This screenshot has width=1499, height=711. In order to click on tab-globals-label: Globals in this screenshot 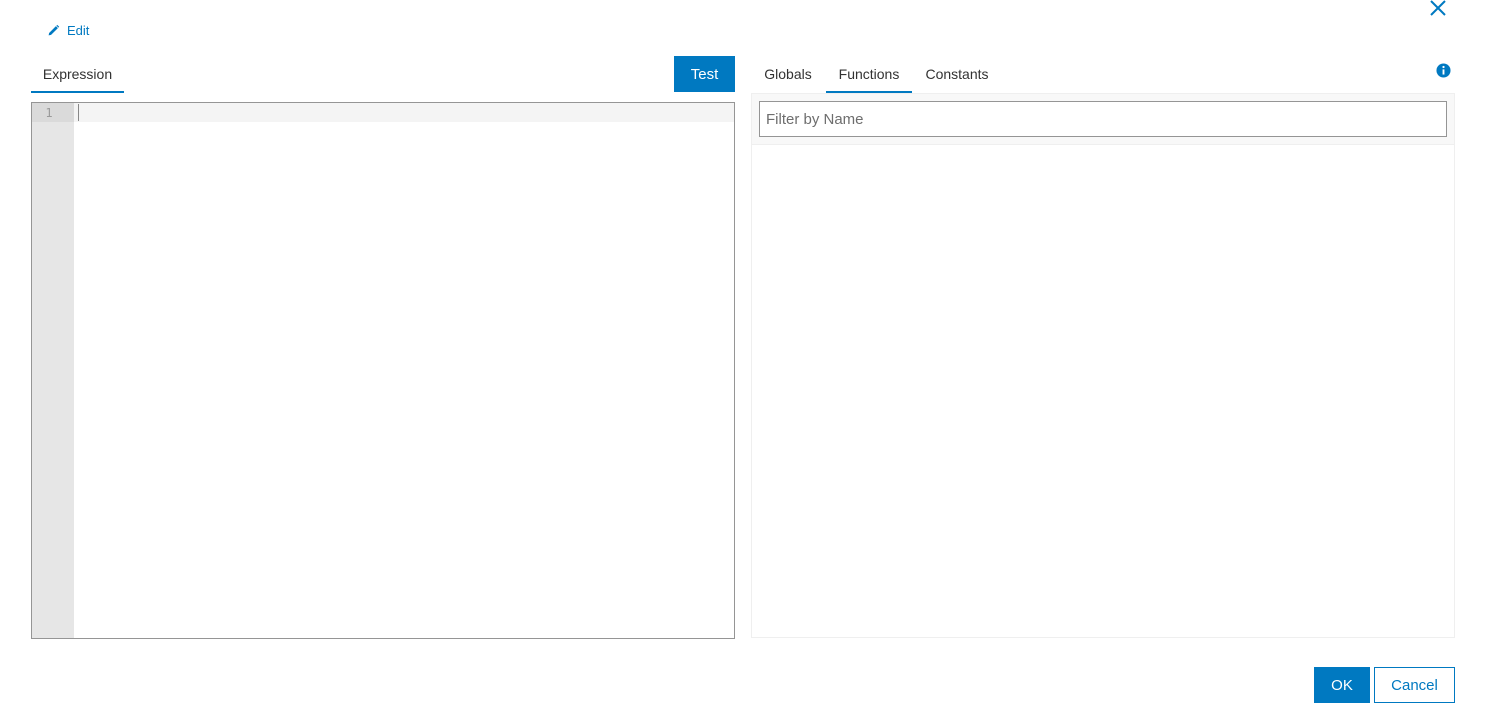, I will do `click(788, 74)`.